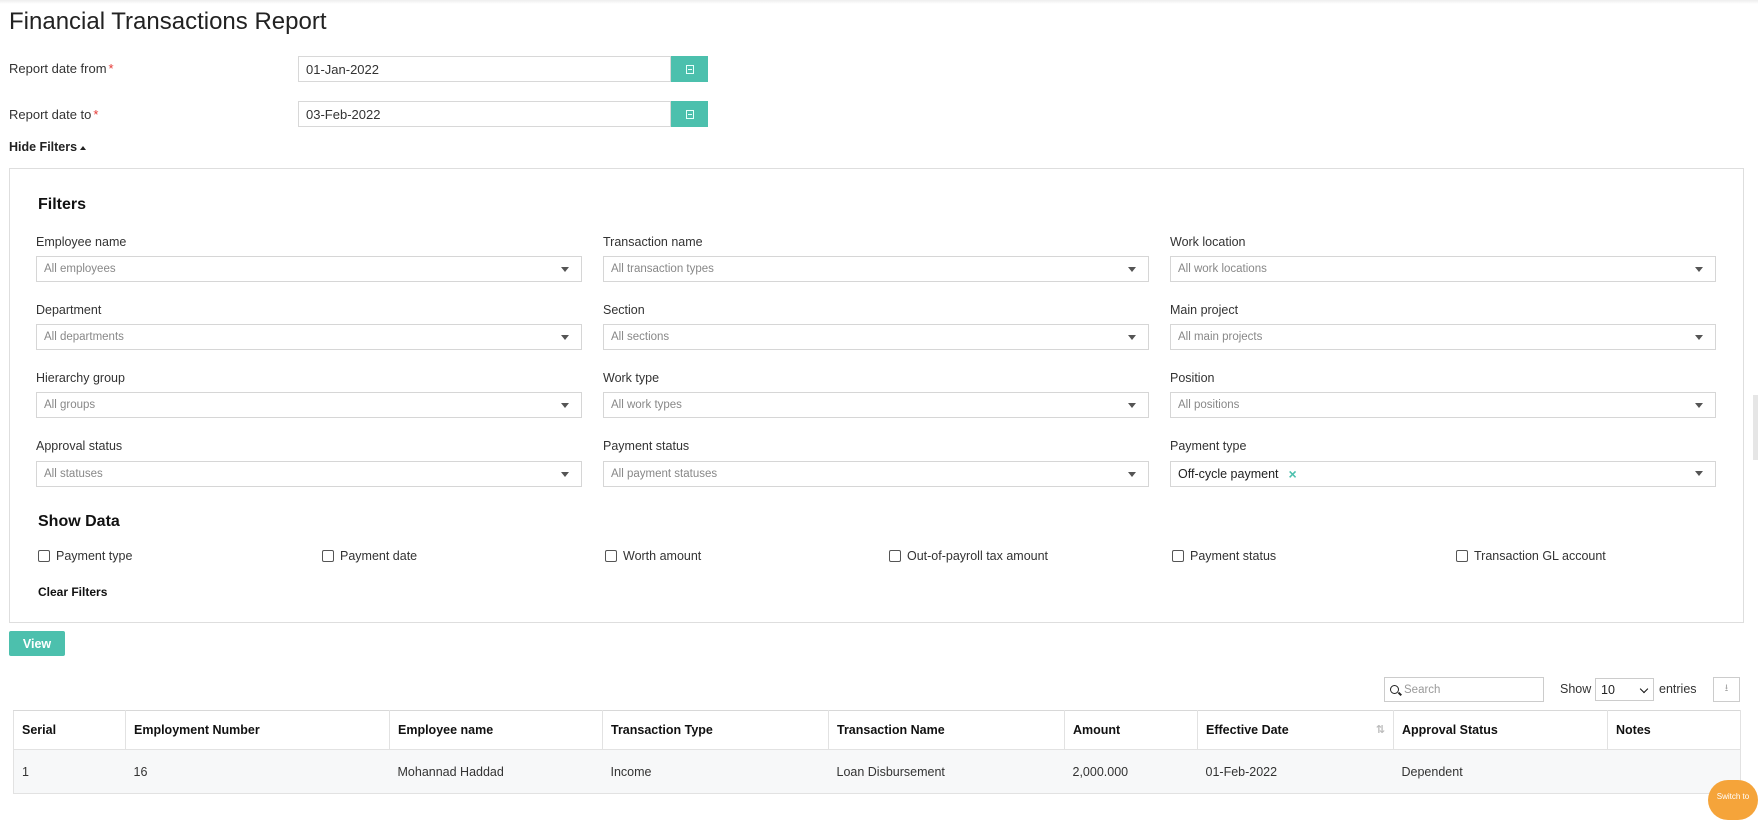 Image resolution: width=1758 pixels, height=820 pixels. What do you see at coordinates (50, 114) in the screenshot?
I see `report-date-to-label-text: Report date to` at bounding box center [50, 114].